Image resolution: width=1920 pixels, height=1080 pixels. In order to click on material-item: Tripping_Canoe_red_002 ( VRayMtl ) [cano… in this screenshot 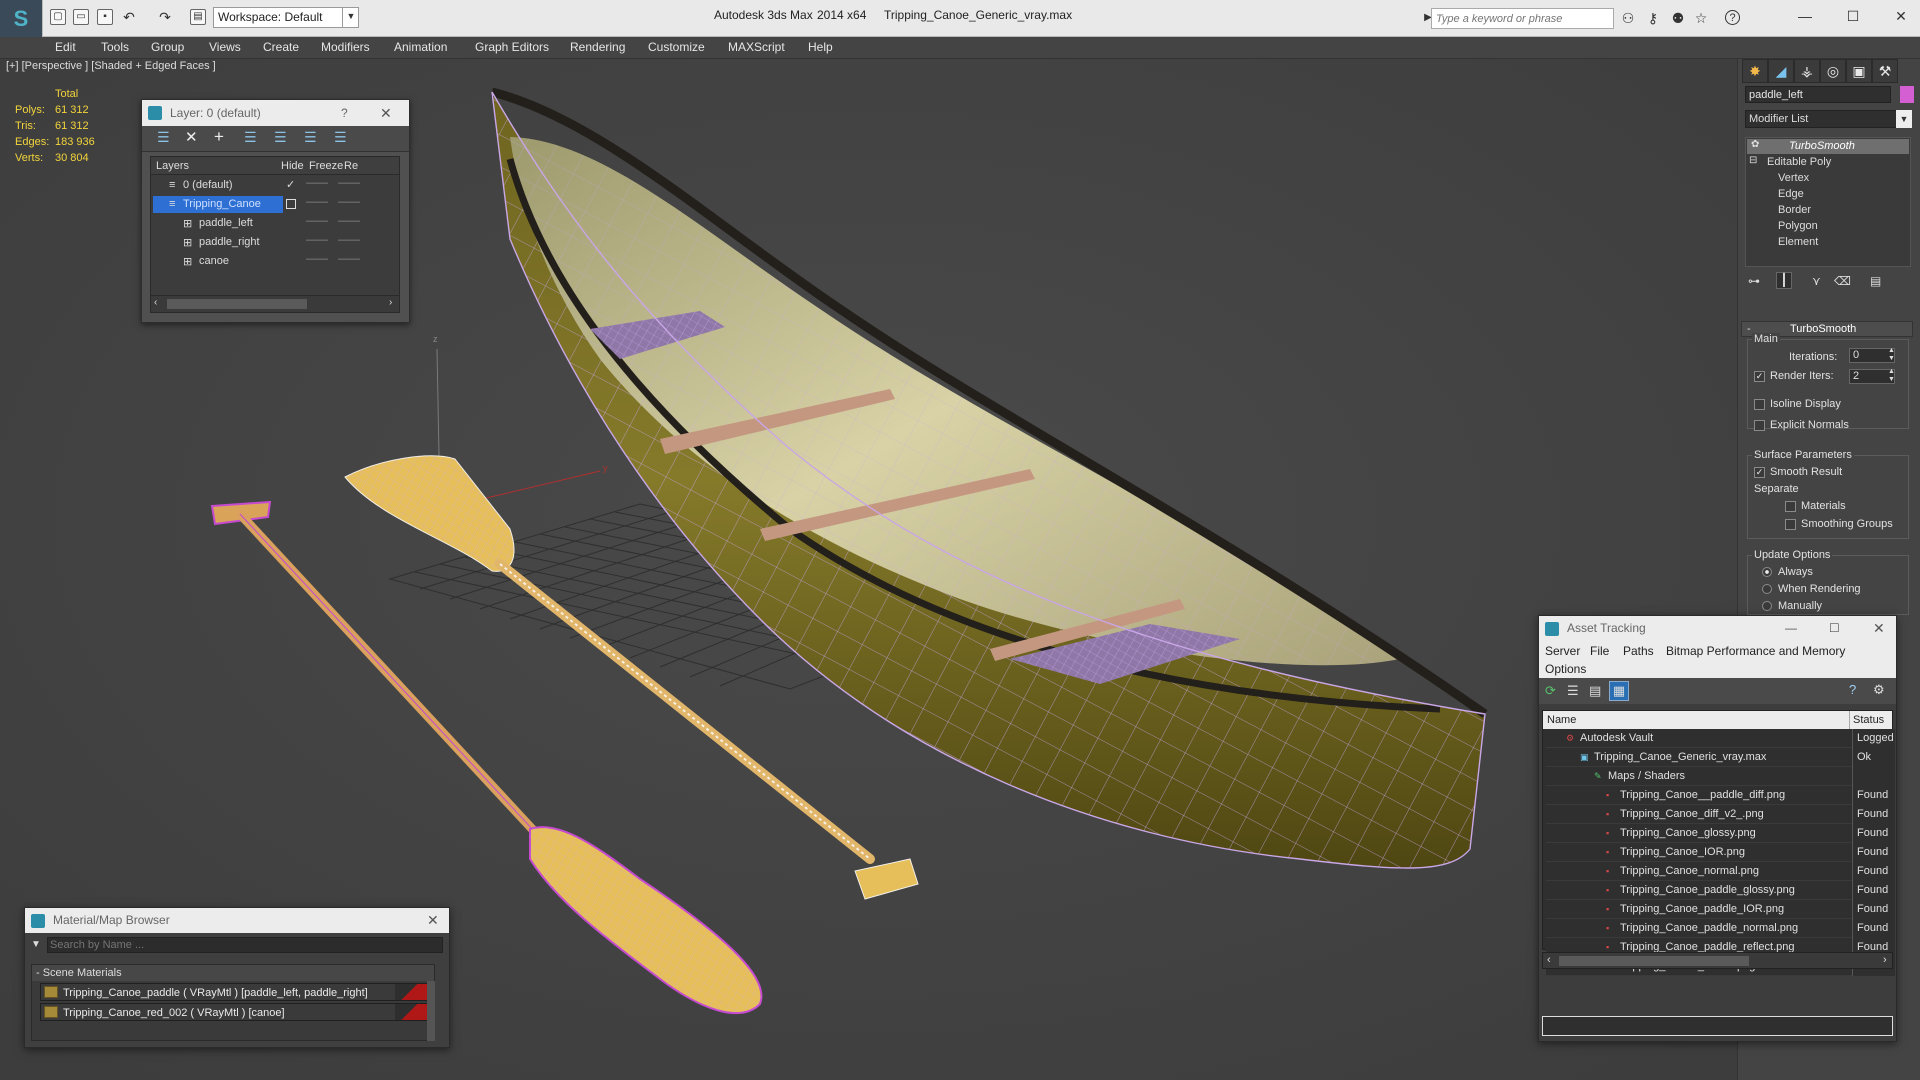, I will do `click(235, 1012)`.